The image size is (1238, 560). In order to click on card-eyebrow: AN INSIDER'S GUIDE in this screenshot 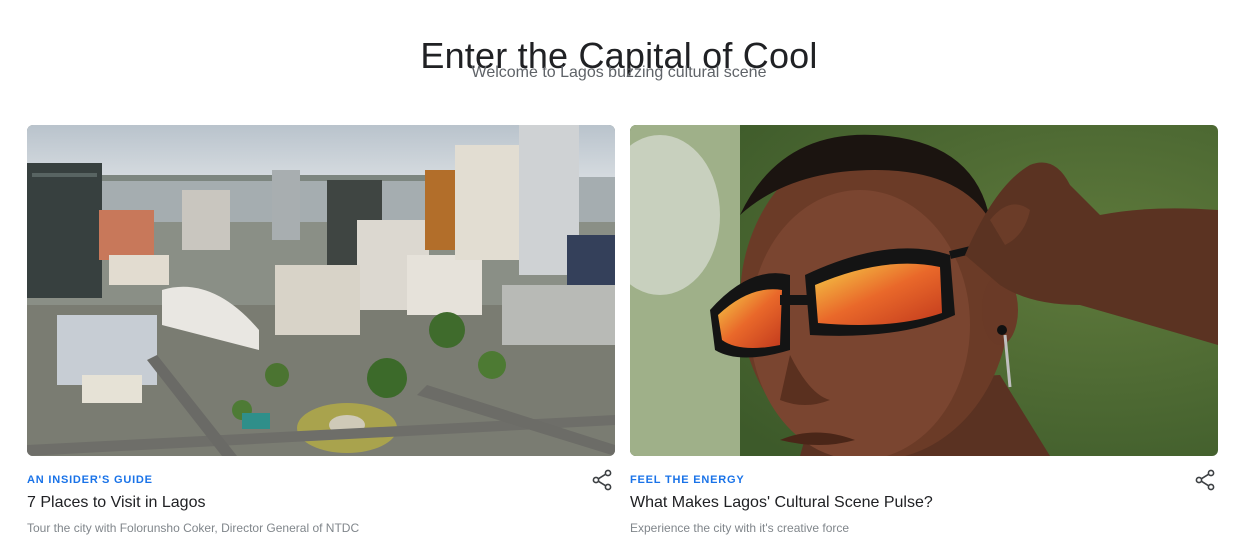, I will do `click(90, 480)`.